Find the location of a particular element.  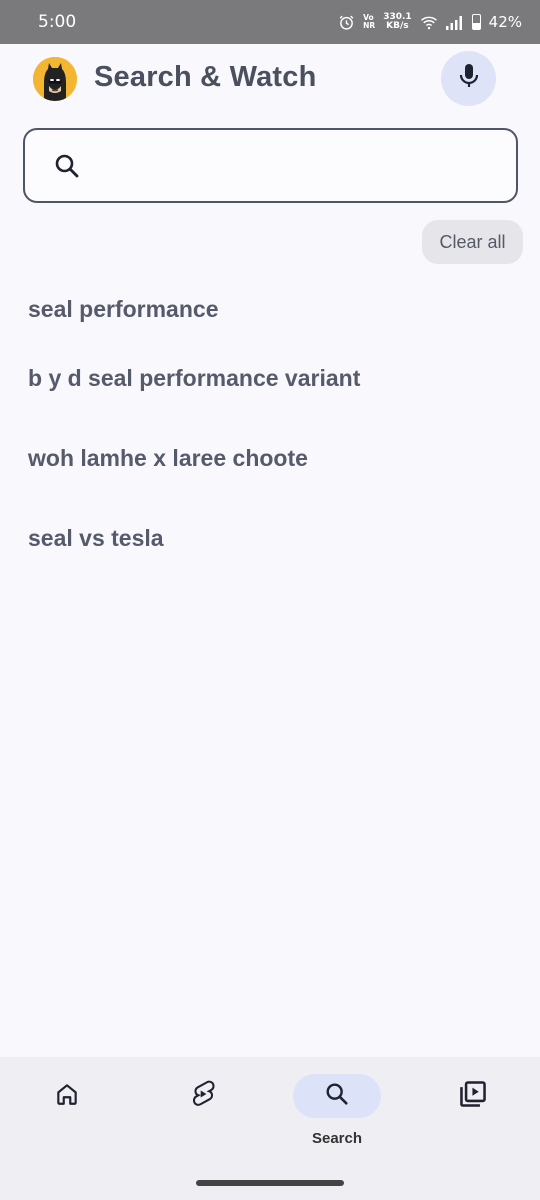

status-icons: Vo NR 330.1 KB/s 42% is located at coordinates (430, 22).